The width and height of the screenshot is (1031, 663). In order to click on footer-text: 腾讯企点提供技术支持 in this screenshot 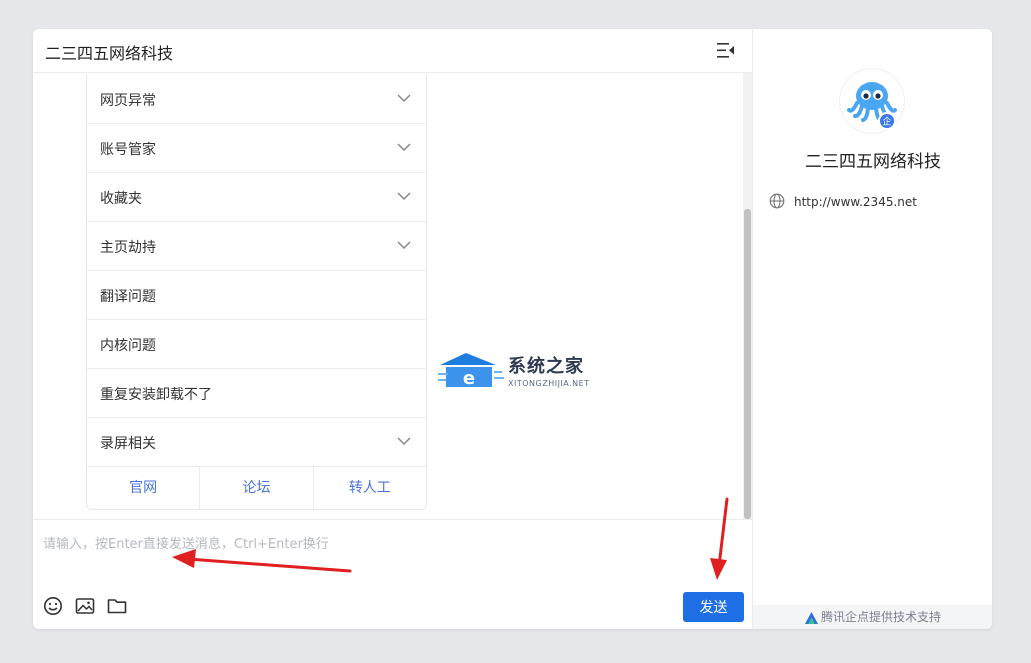, I will do `click(880, 617)`.